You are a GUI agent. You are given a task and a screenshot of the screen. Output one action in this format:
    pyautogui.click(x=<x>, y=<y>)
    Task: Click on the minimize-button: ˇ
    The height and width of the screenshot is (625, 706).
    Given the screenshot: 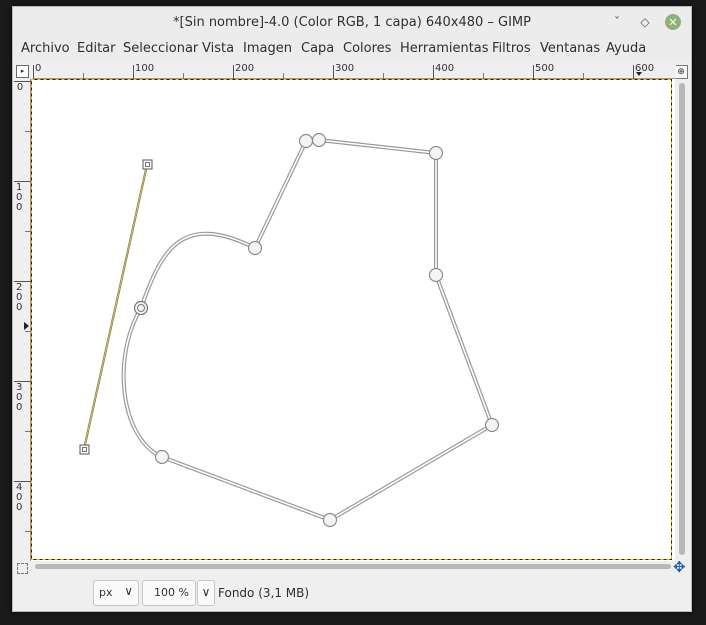 What is the action you would take?
    pyautogui.click(x=617, y=22)
    